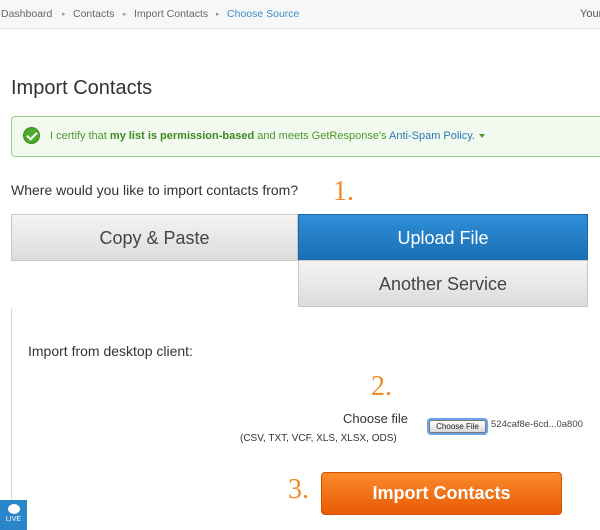  What do you see at coordinates (13, 519) in the screenshot?
I see `live-label: LIVE` at bounding box center [13, 519].